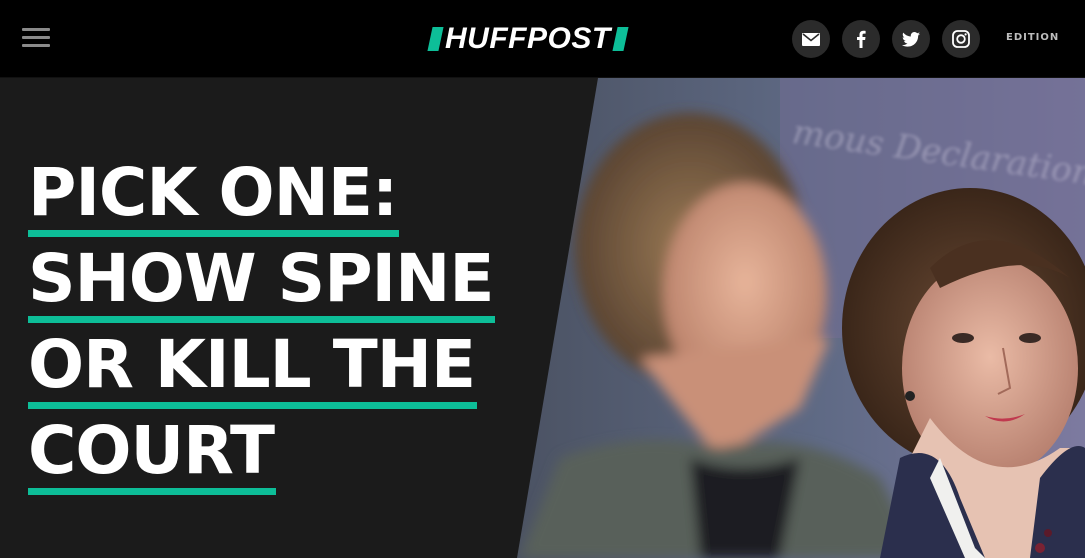  I want to click on email-button, so click(811, 39).